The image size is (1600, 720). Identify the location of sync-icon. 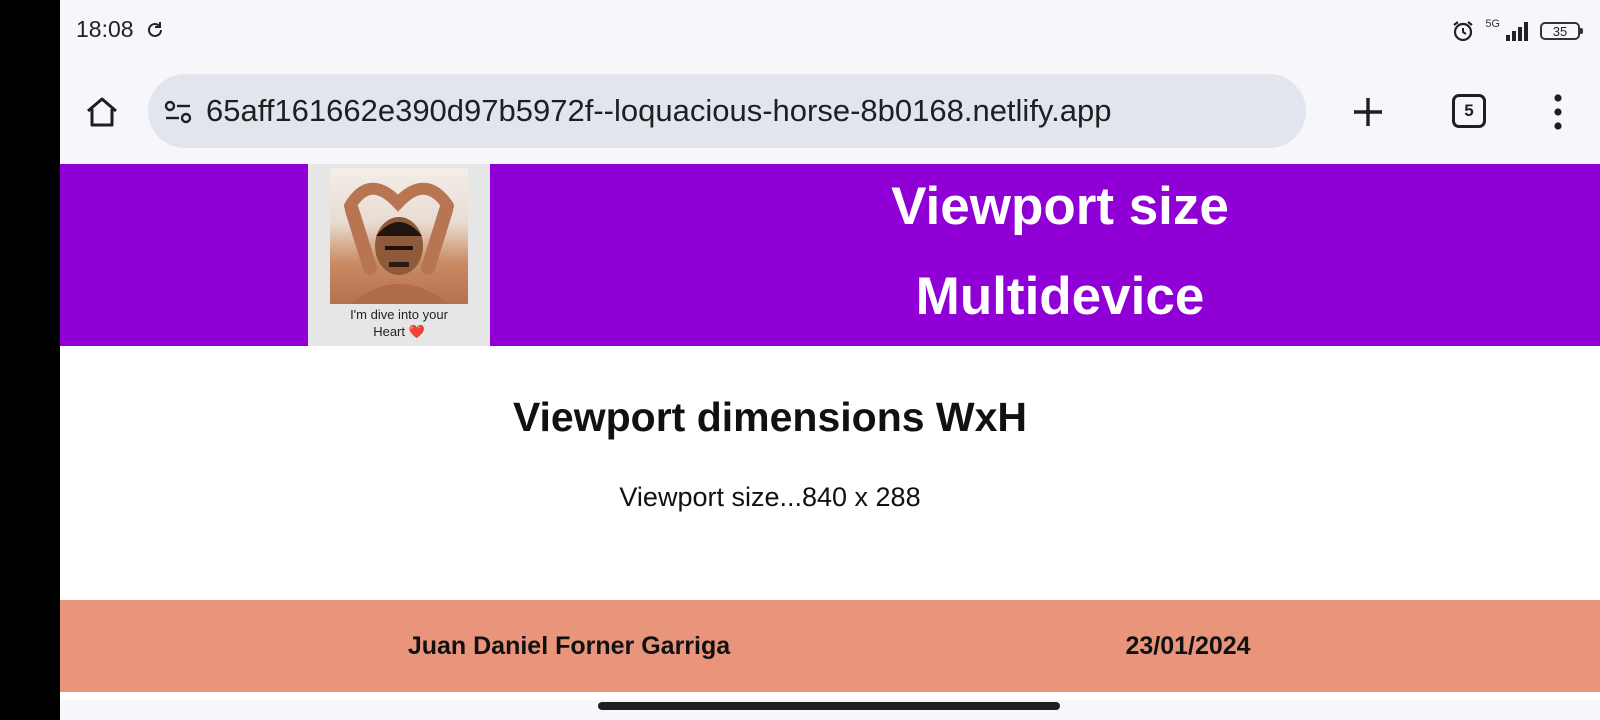
(155, 29).